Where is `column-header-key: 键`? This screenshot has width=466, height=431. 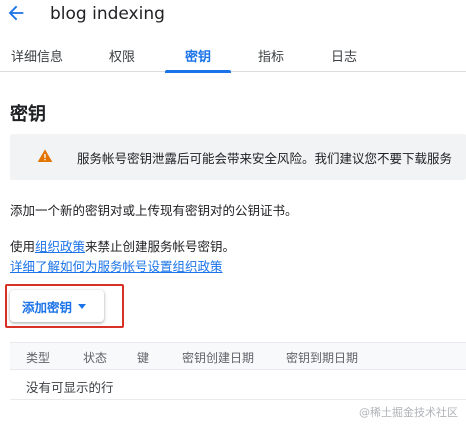
column-header-key: 键 is located at coordinates (143, 357).